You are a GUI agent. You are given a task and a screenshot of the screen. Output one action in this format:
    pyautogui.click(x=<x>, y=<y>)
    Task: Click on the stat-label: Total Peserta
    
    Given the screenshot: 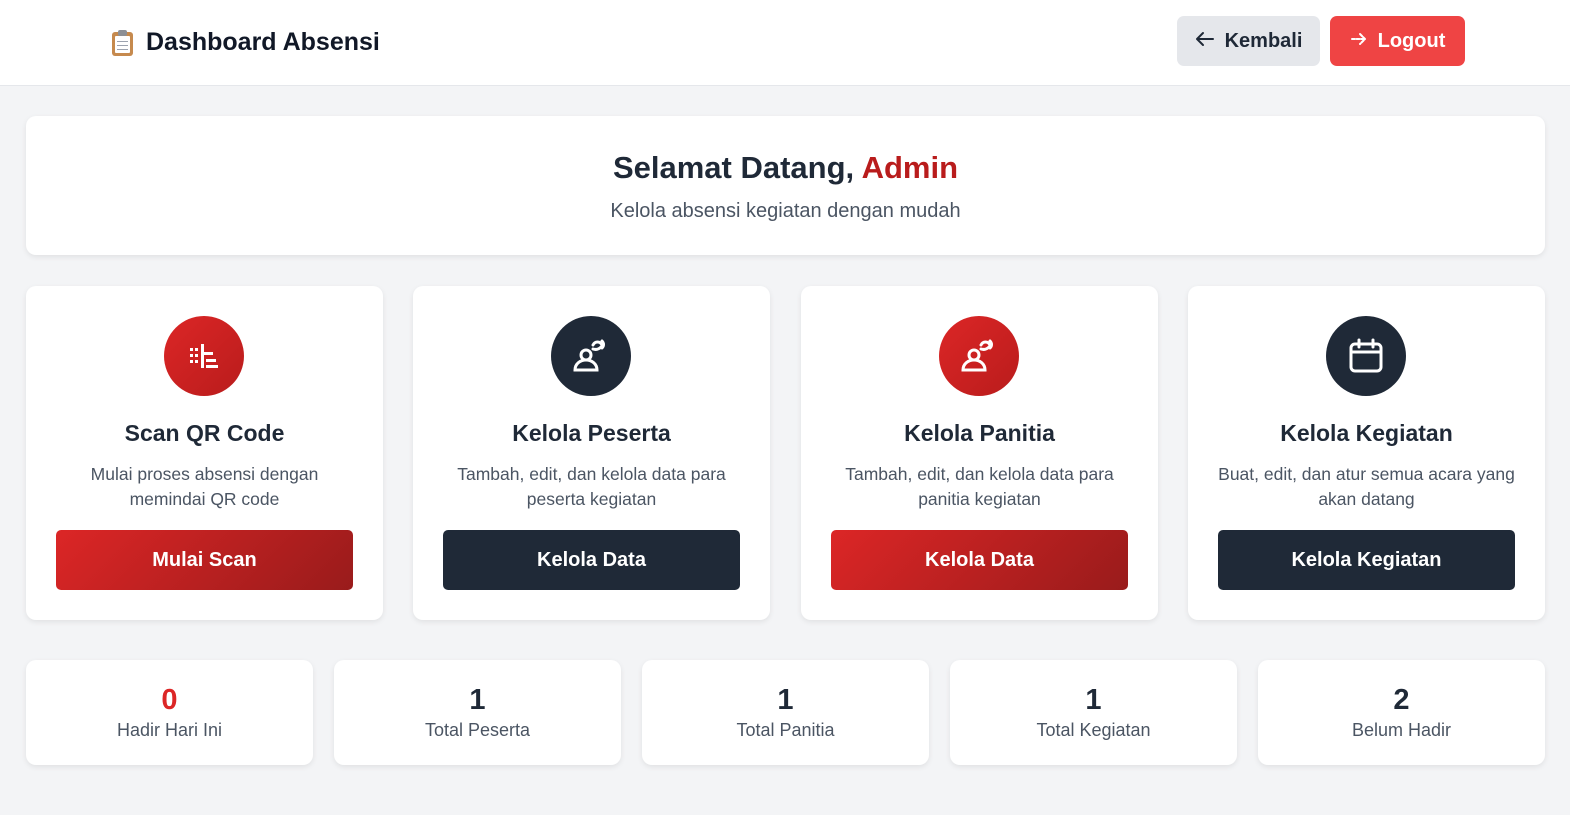 What is the action you would take?
    pyautogui.click(x=477, y=730)
    